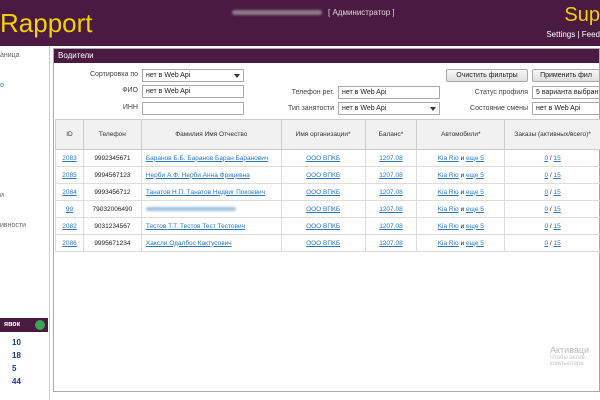  I want to click on driver-id-link: 2084, so click(69, 192).